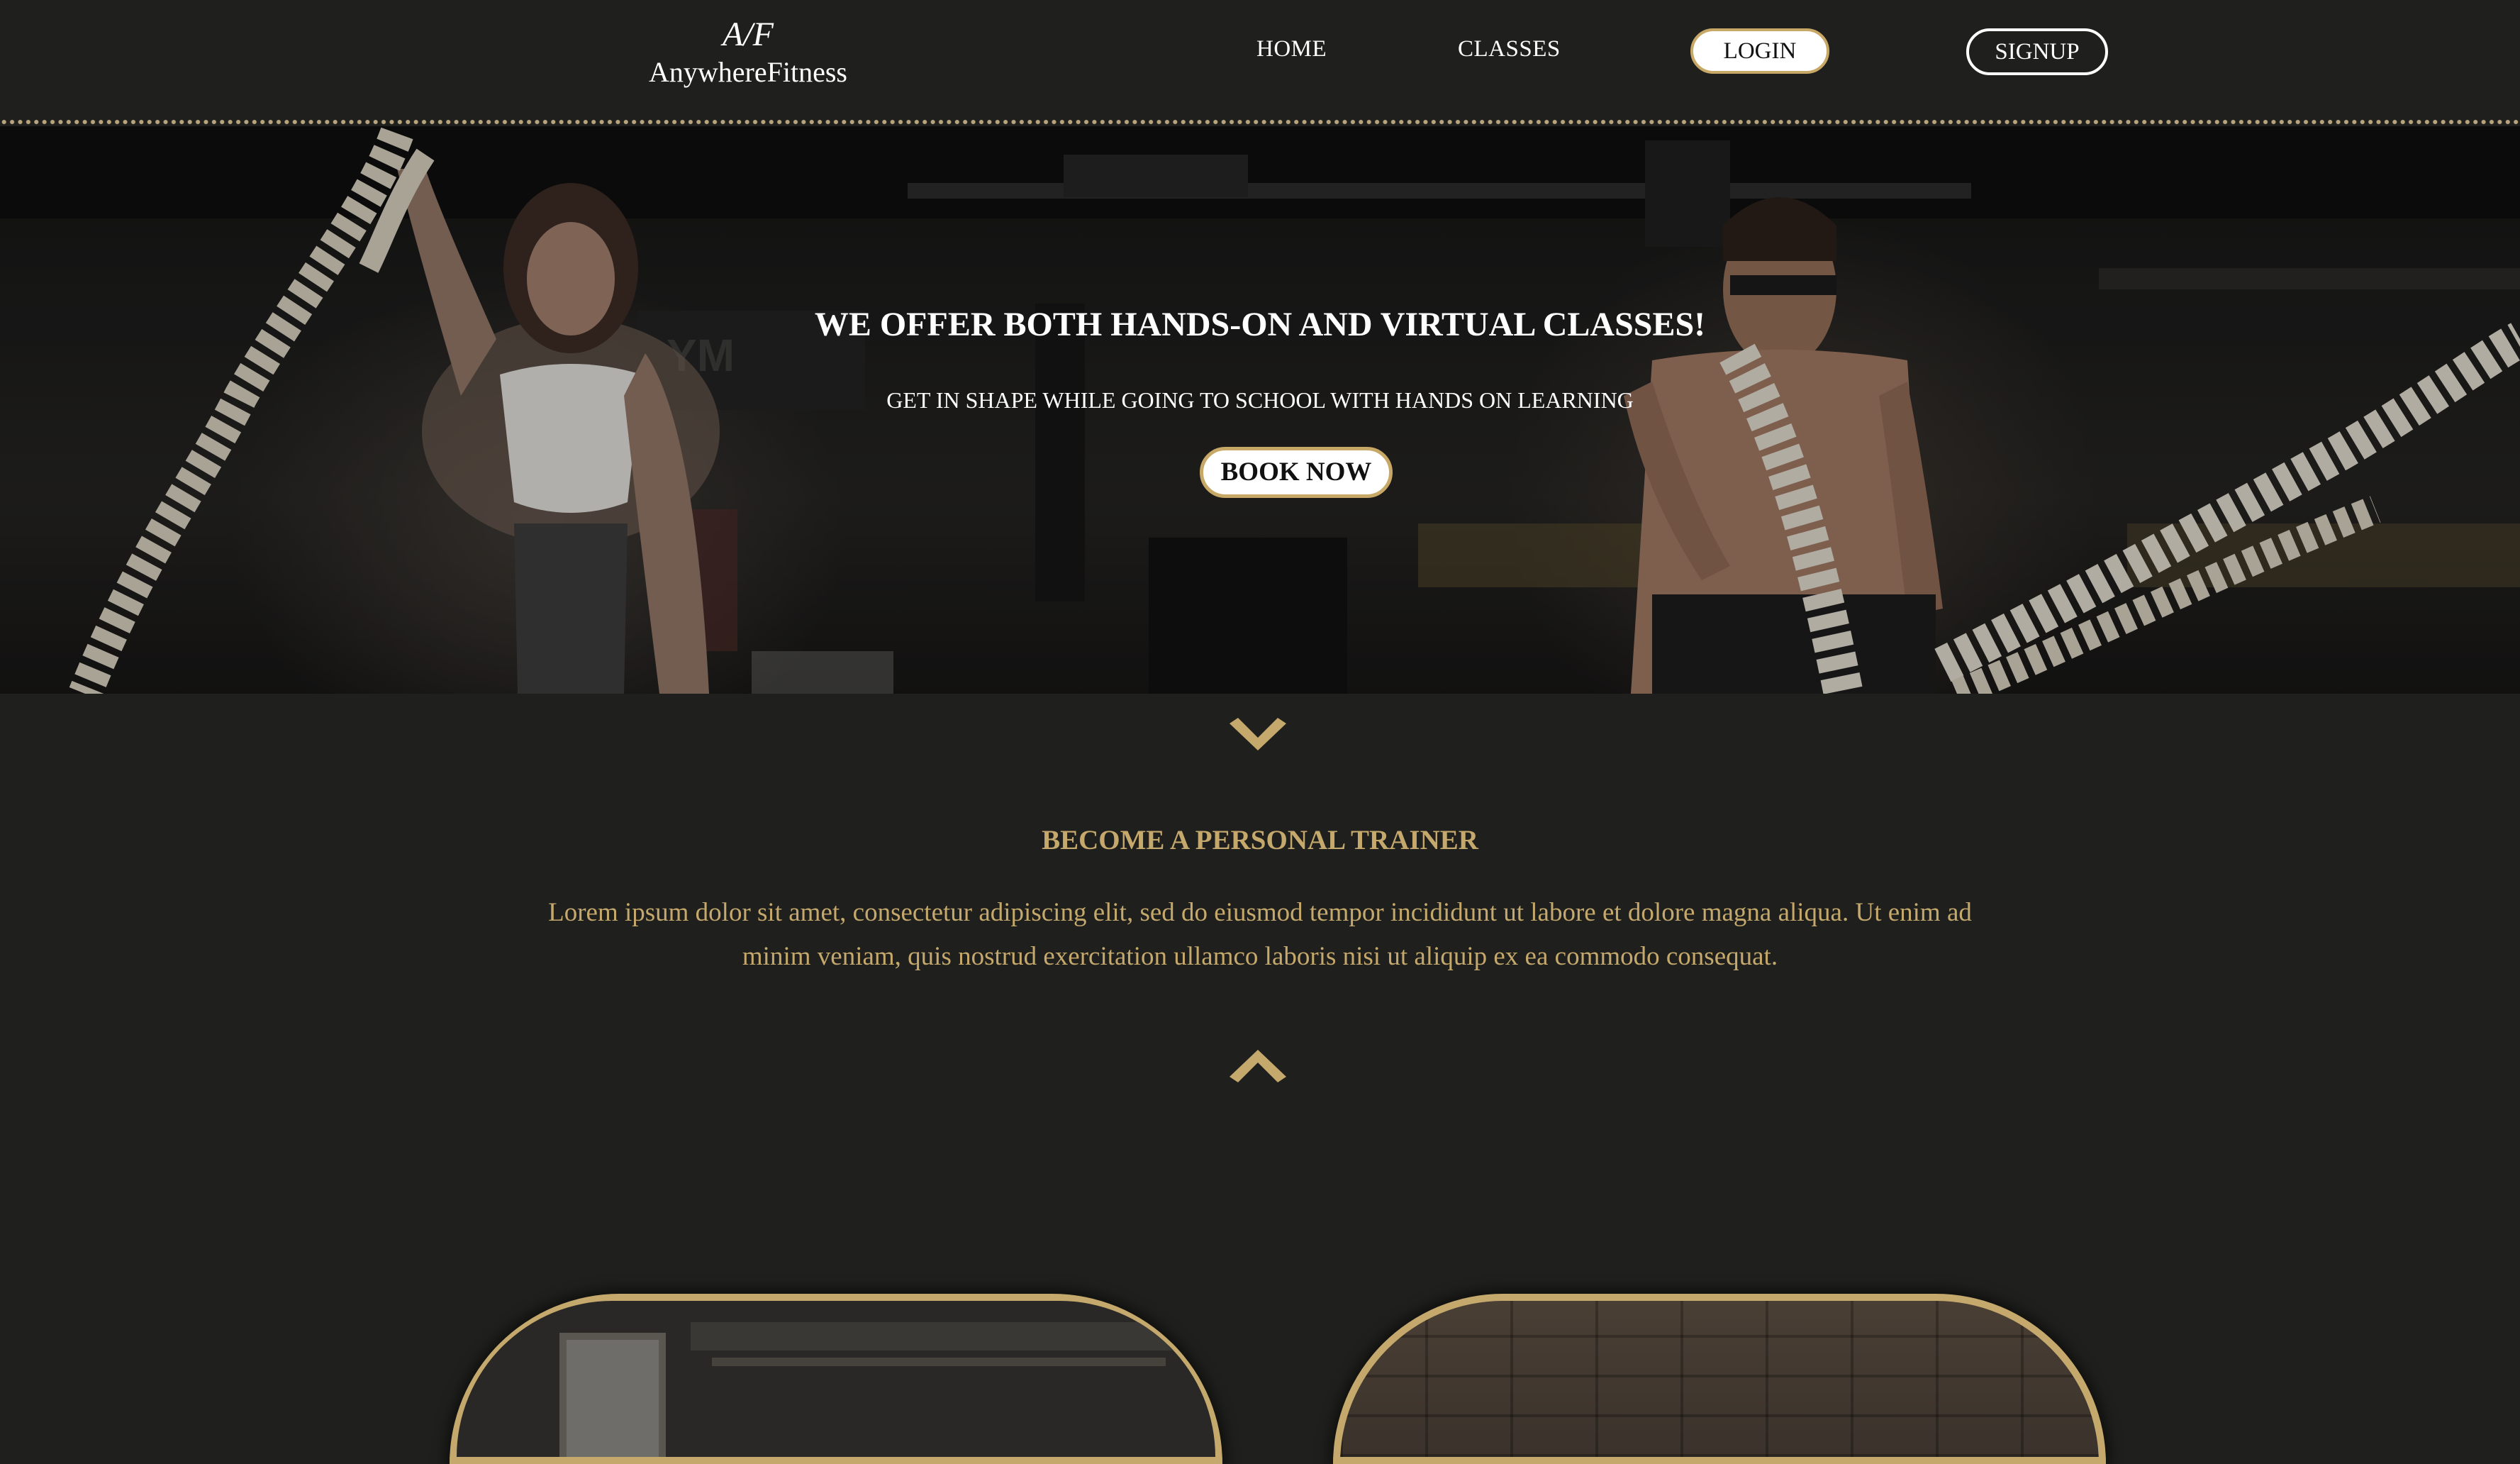 This screenshot has width=2520, height=1464. I want to click on class-card-image-left, so click(836, 1379).